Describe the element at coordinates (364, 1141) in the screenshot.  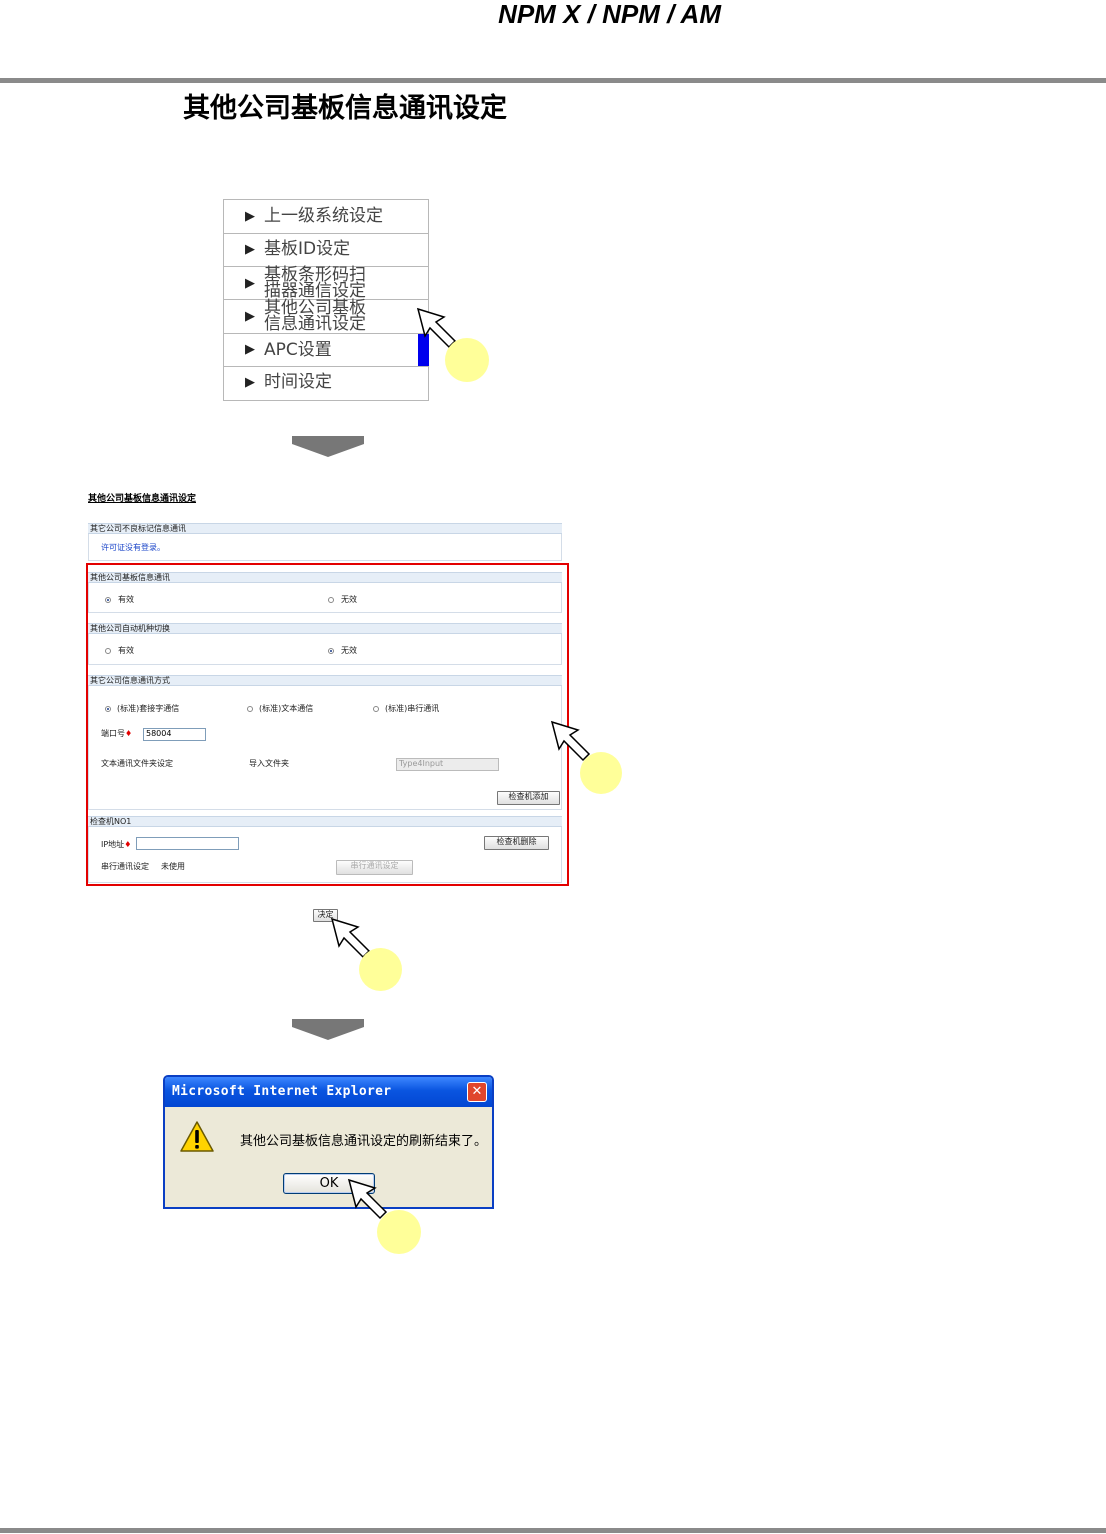
I see `dialog-message: 其他公司基板信息通讯设定的刷新结束了。` at that location.